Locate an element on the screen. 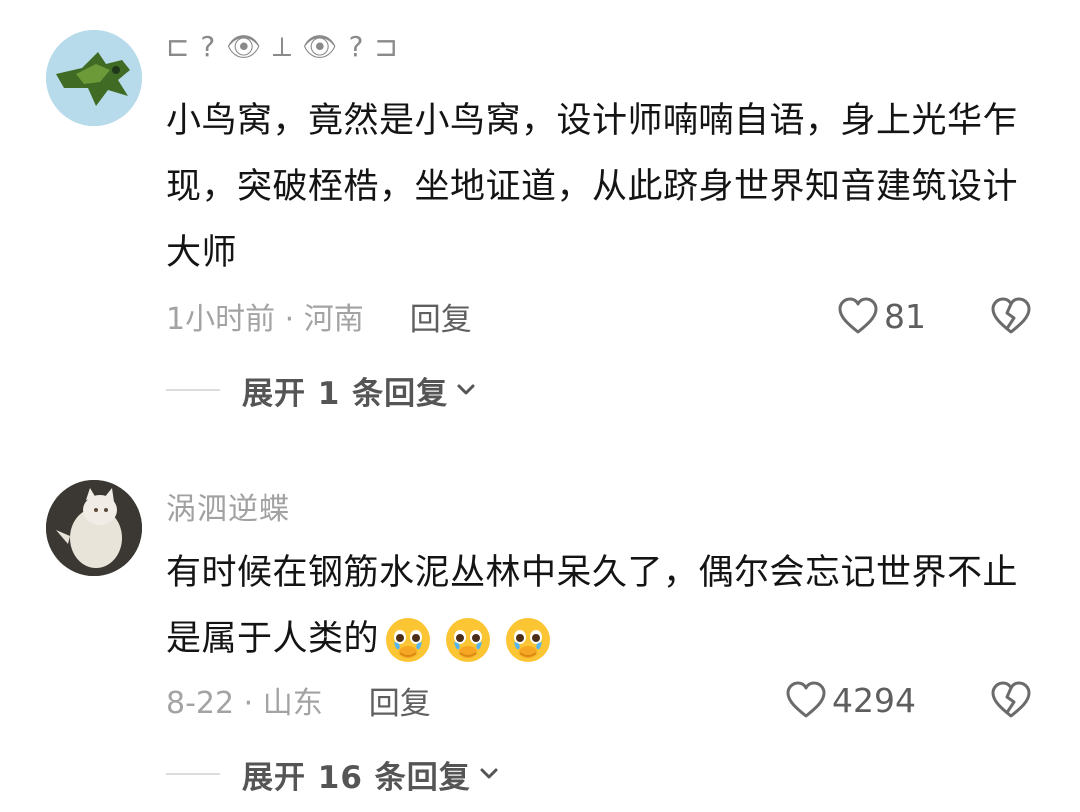 The height and width of the screenshot is (812, 1080). time-location: 8-22 · 山东 is located at coordinates (244, 703).